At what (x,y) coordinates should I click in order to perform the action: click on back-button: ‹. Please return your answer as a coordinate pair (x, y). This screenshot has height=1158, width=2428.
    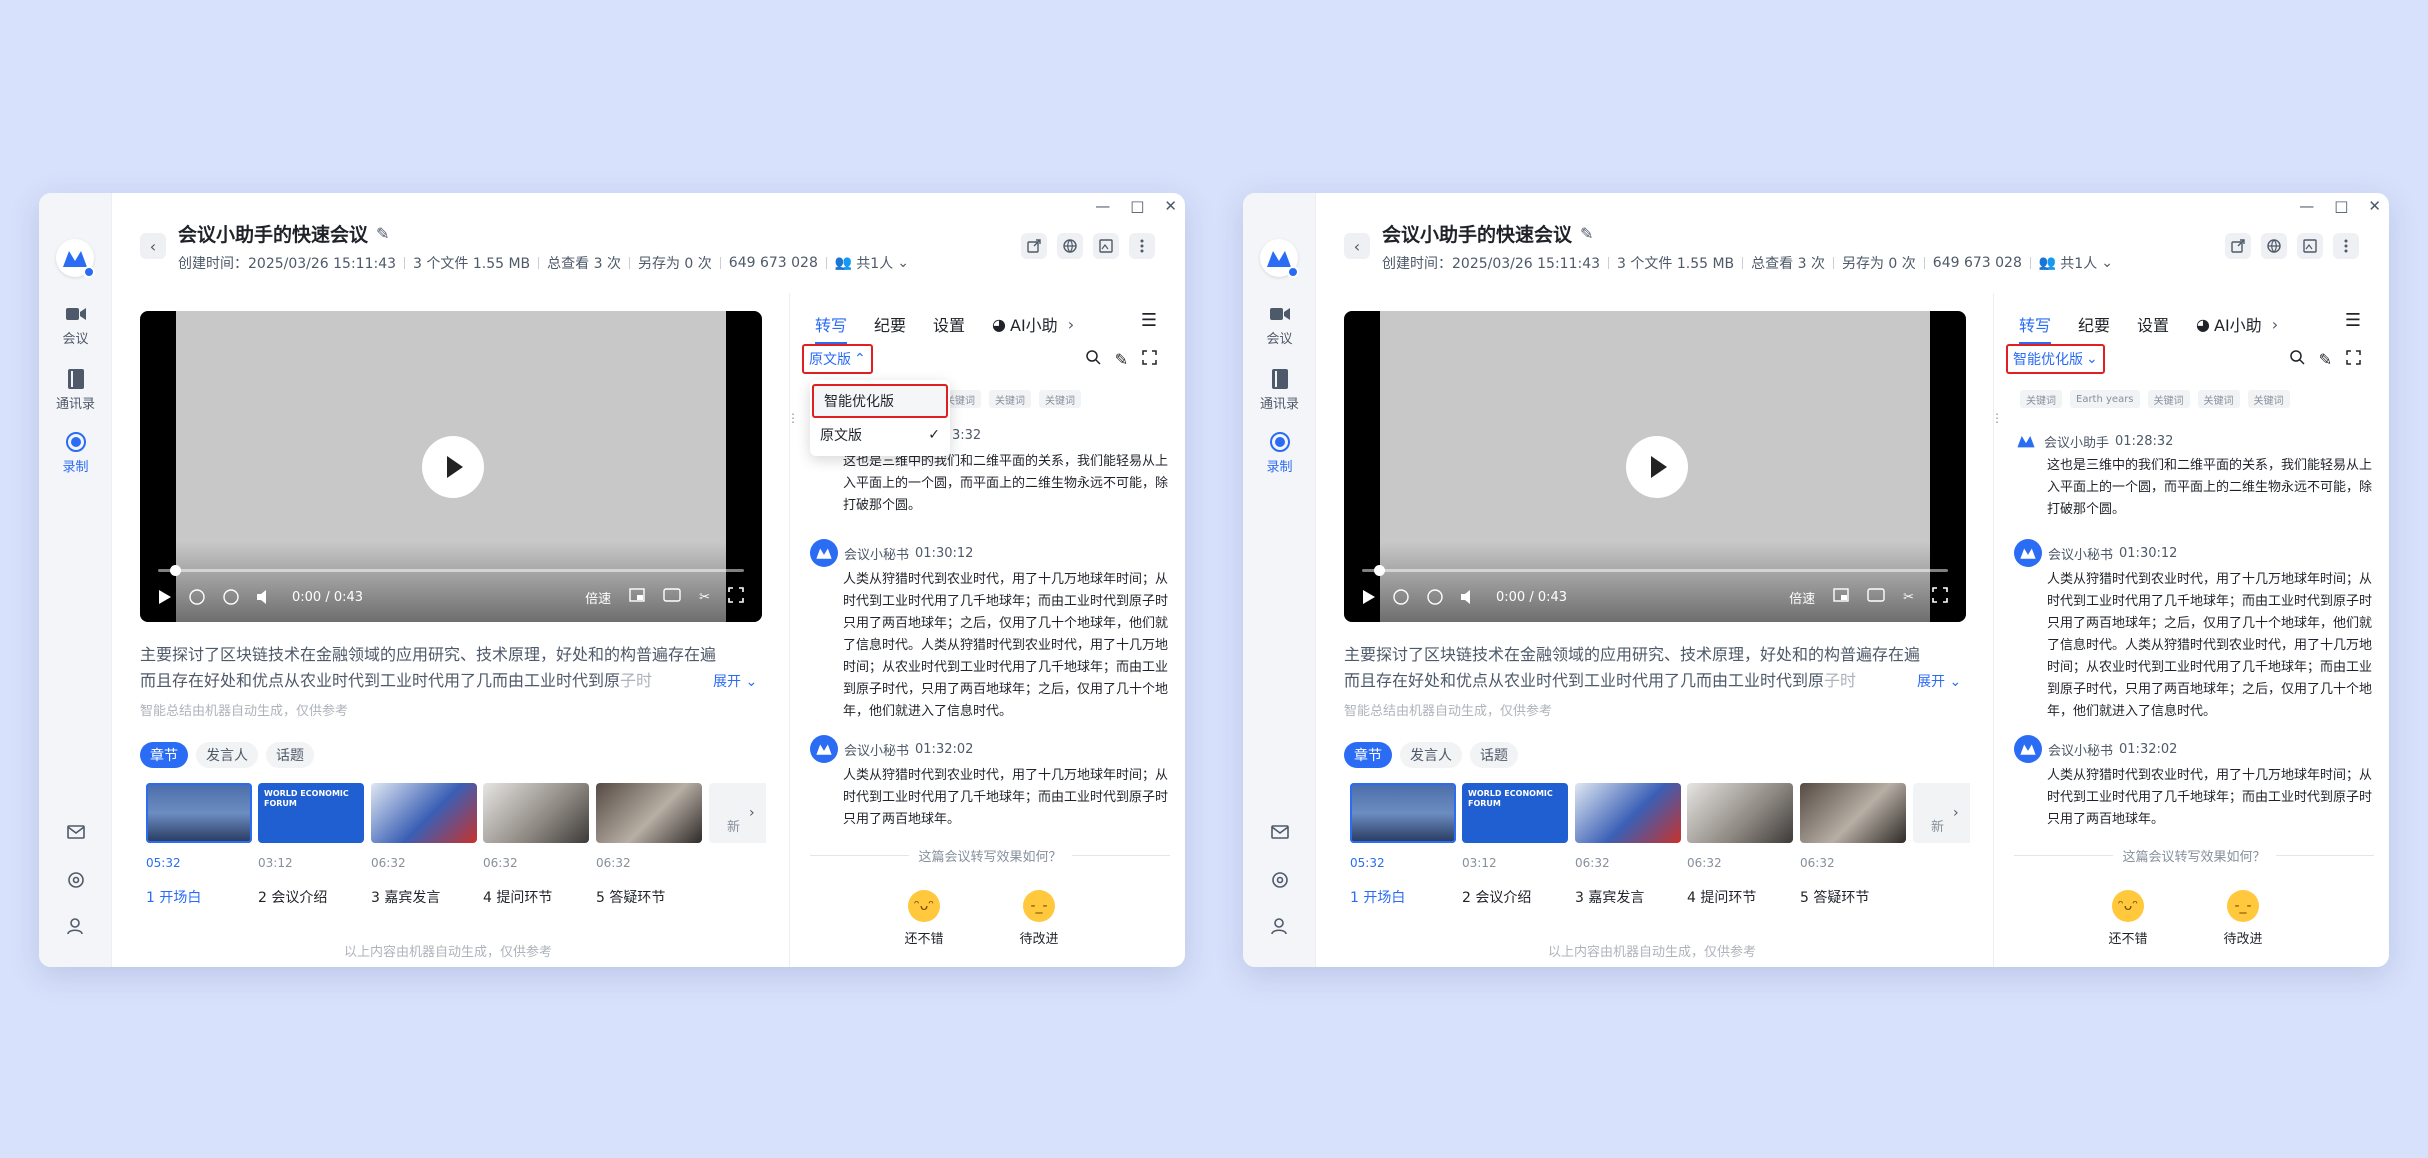
    Looking at the image, I should click on (153, 246).